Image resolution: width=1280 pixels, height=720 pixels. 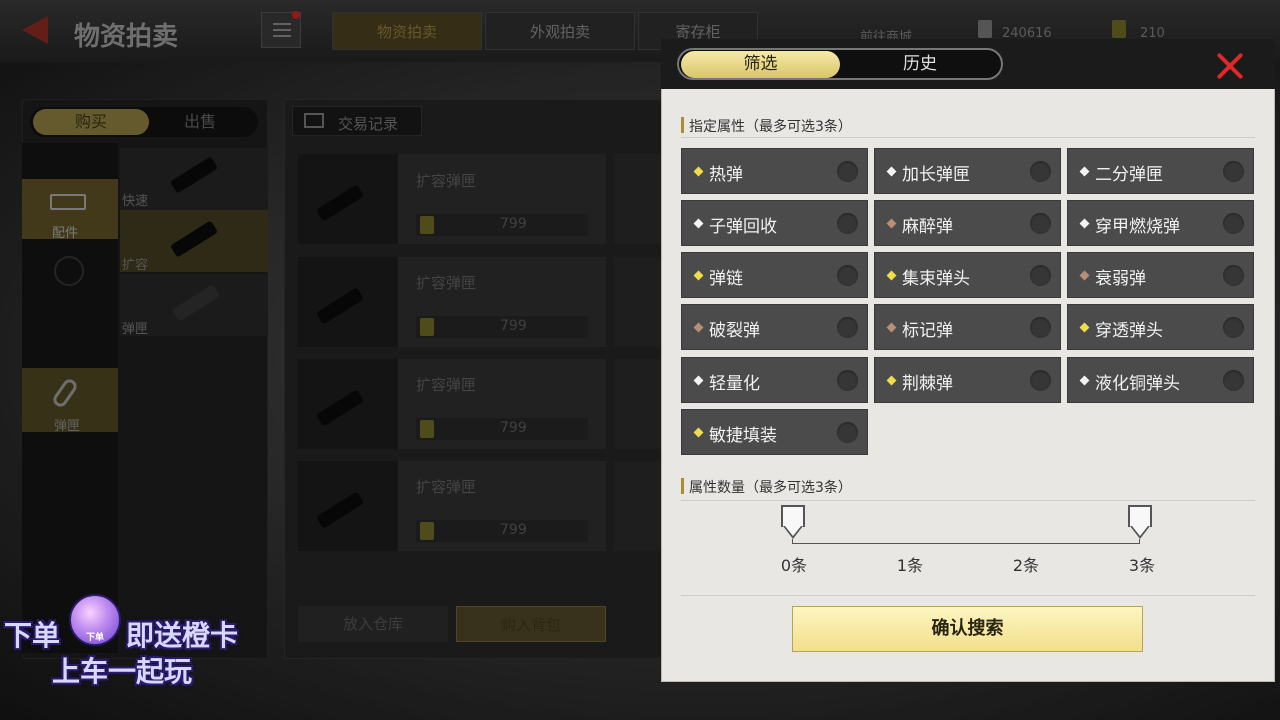 What do you see at coordinates (1129, 331) in the screenshot?
I see `attribute-option-label: 穿透弹头` at bounding box center [1129, 331].